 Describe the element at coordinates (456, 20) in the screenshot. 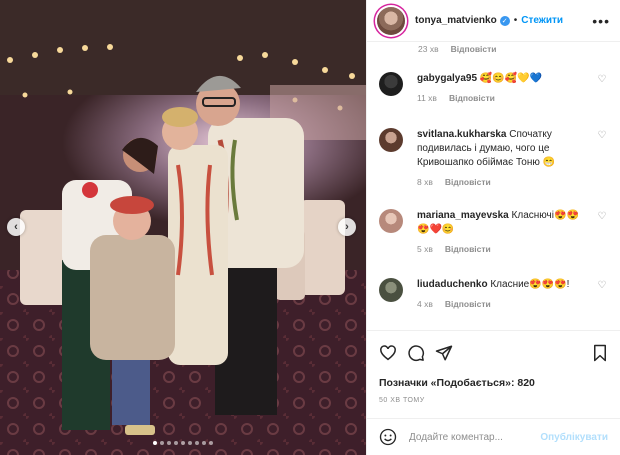

I see `author-username: tonya_matvienko` at that location.